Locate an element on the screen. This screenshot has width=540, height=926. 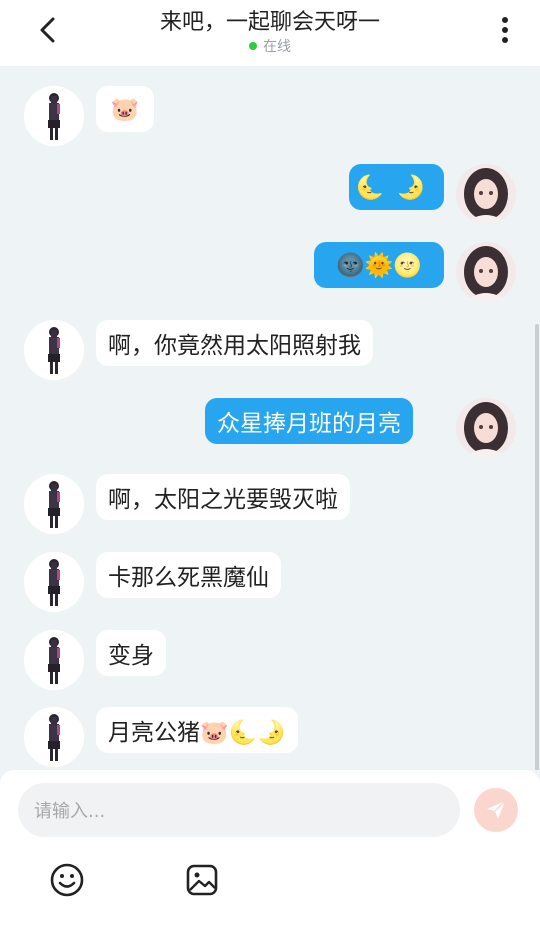
emoji-button is located at coordinates (67, 880).